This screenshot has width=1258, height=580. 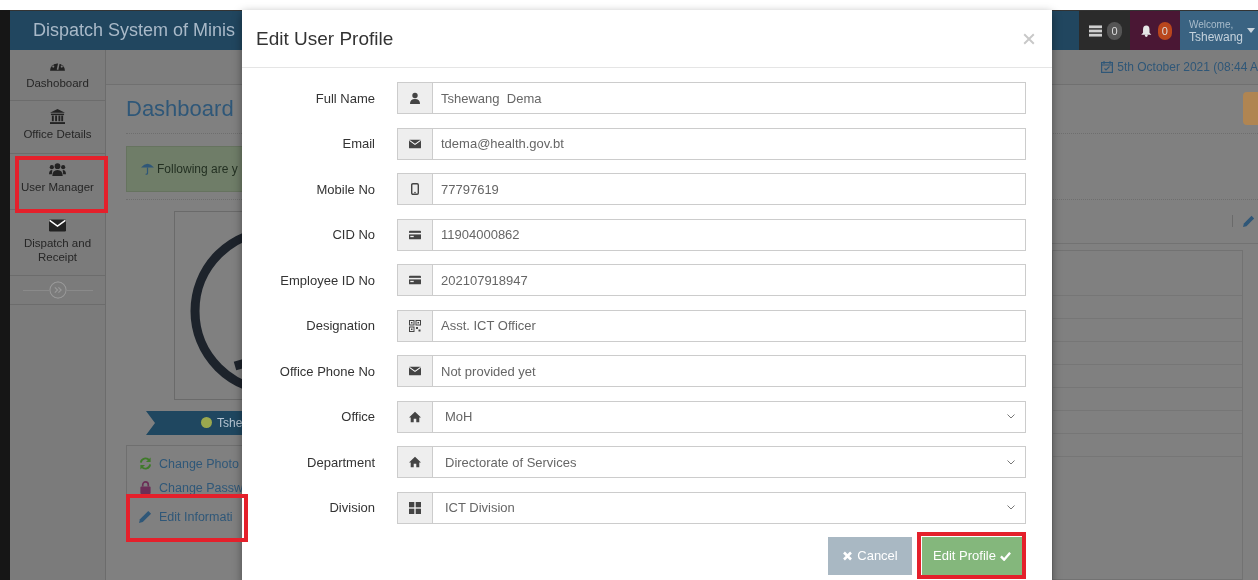 What do you see at coordinates (415, 325) in the screenshot?
I see `qr-code-icon` at bounding box center [415, 325].